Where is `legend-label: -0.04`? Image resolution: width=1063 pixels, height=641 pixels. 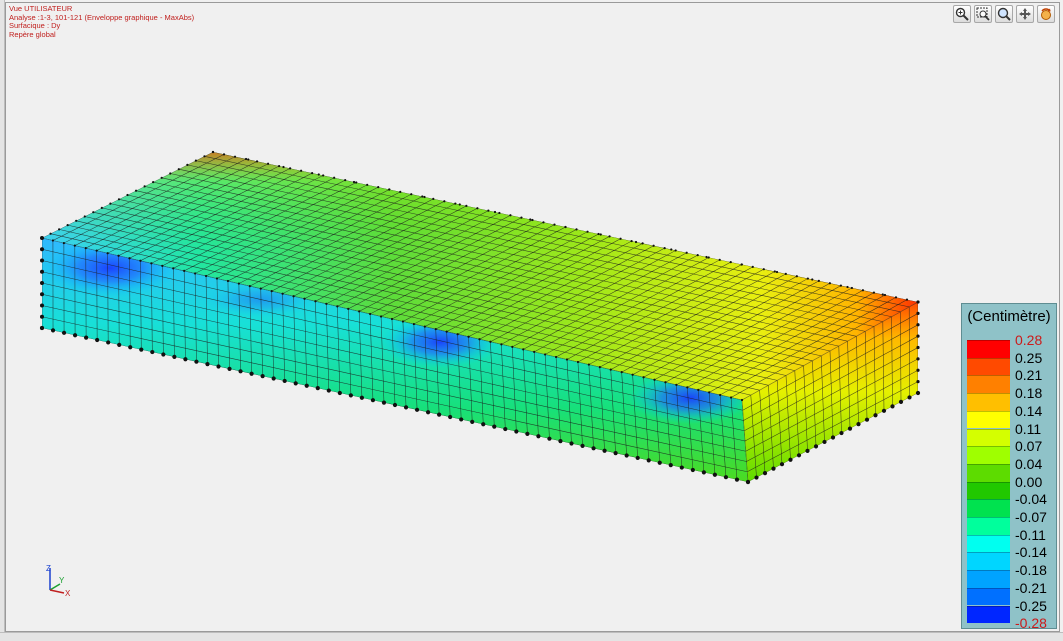
legend-label: -0.04 is located at coordinates (1031, 499).